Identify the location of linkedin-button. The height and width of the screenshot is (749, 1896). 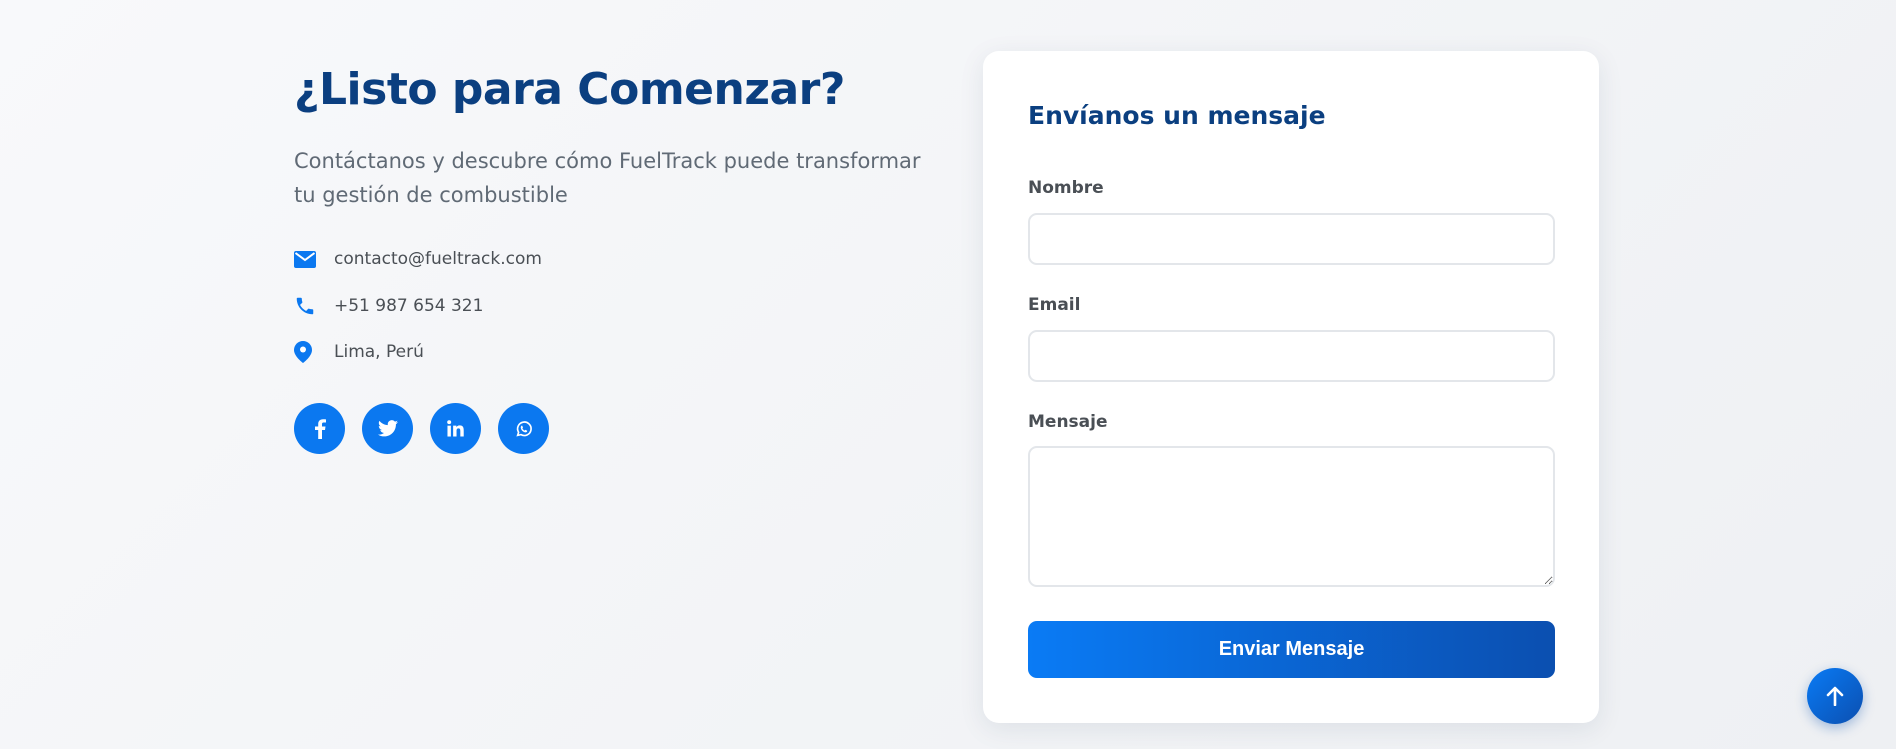
(455, 428).